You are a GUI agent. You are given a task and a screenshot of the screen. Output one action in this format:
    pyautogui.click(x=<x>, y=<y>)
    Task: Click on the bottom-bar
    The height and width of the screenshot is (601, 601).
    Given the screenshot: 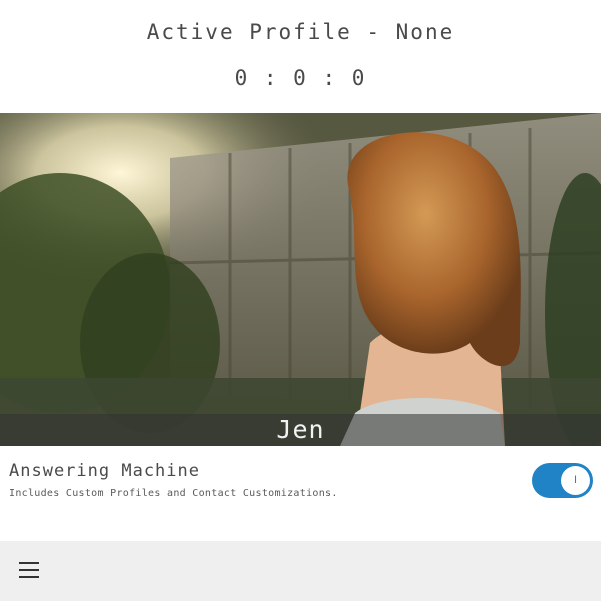 What is the action you would take?
    pyautogui.click(x=300, y=571)
    